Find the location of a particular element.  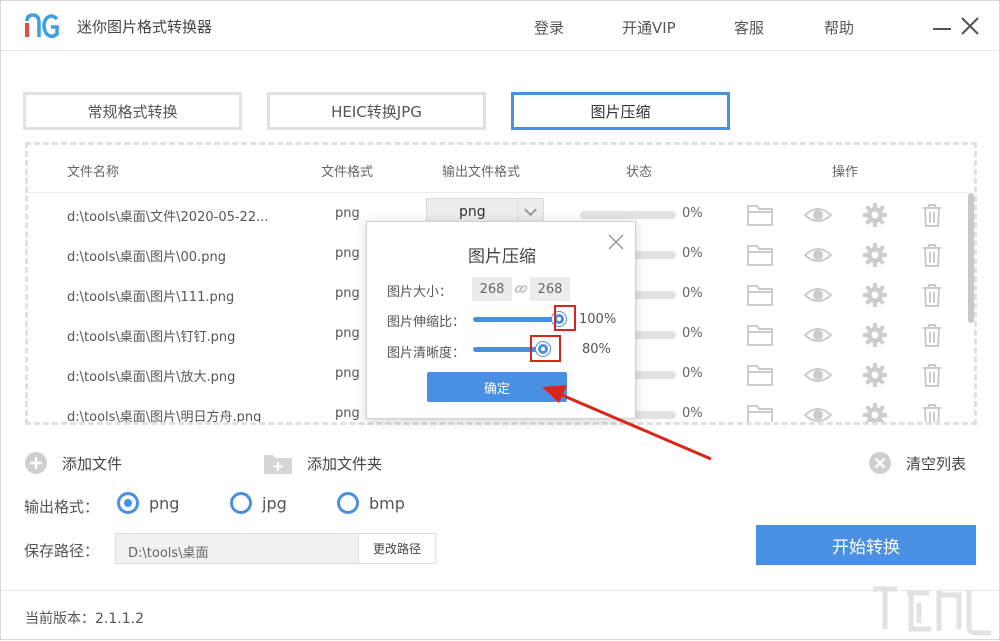

radio-label: bmp is located at coordinates (387, 503).